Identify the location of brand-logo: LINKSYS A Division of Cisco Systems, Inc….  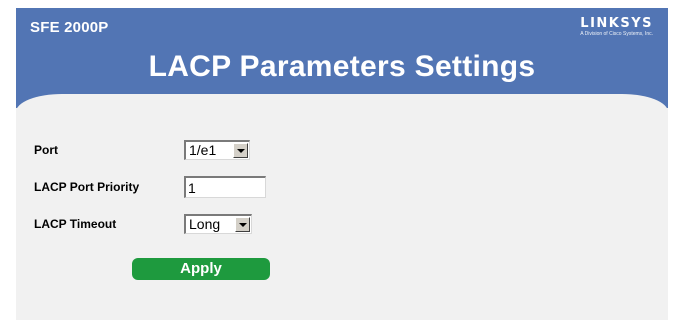
(616, 27).